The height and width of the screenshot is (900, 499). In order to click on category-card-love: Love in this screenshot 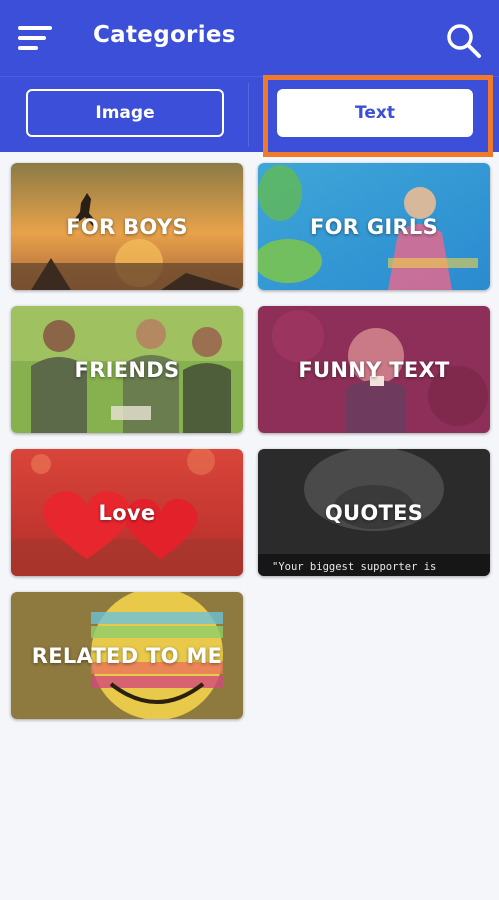, I will do `click(127, 512)`.